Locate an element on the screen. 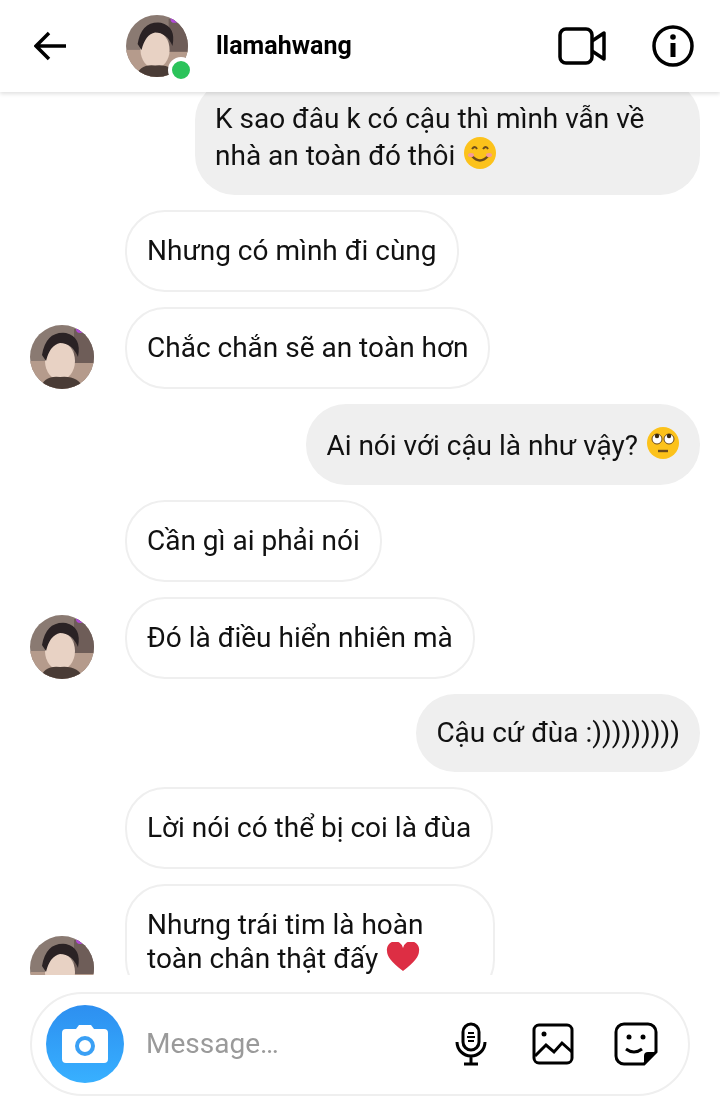 The image size is (720, 1113). camera-button is located at coordinates (85, 1044).